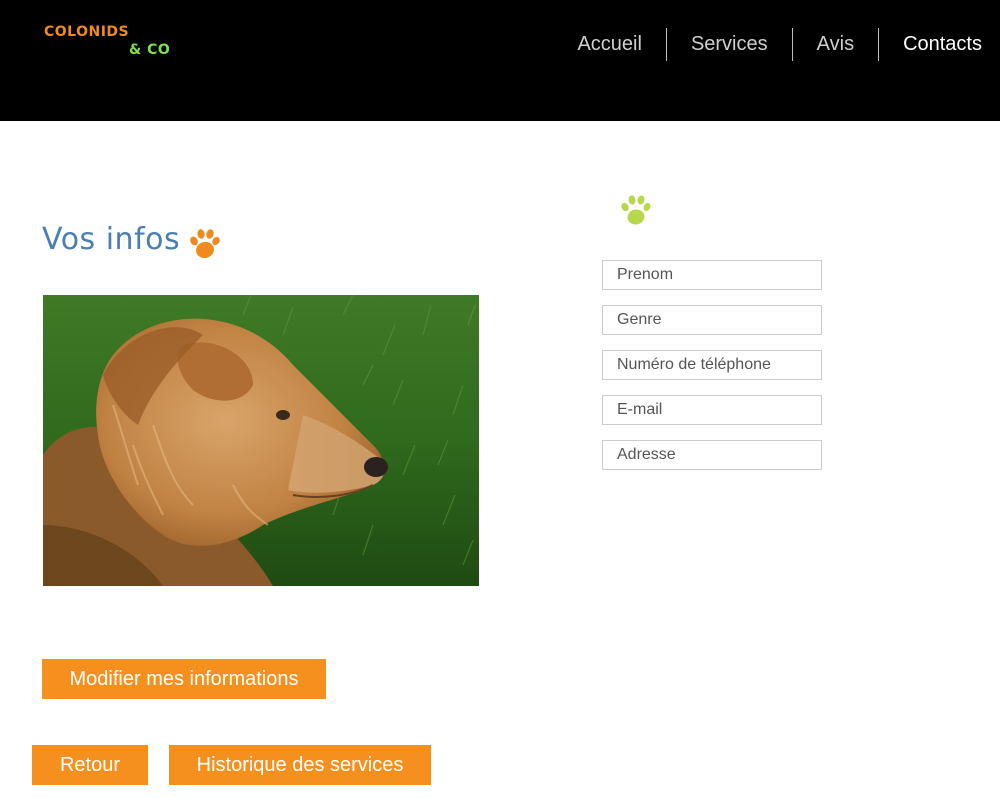 The width and height of the screenshot is (1000, 799). I want to click on first-name-field, so click(712, 275).